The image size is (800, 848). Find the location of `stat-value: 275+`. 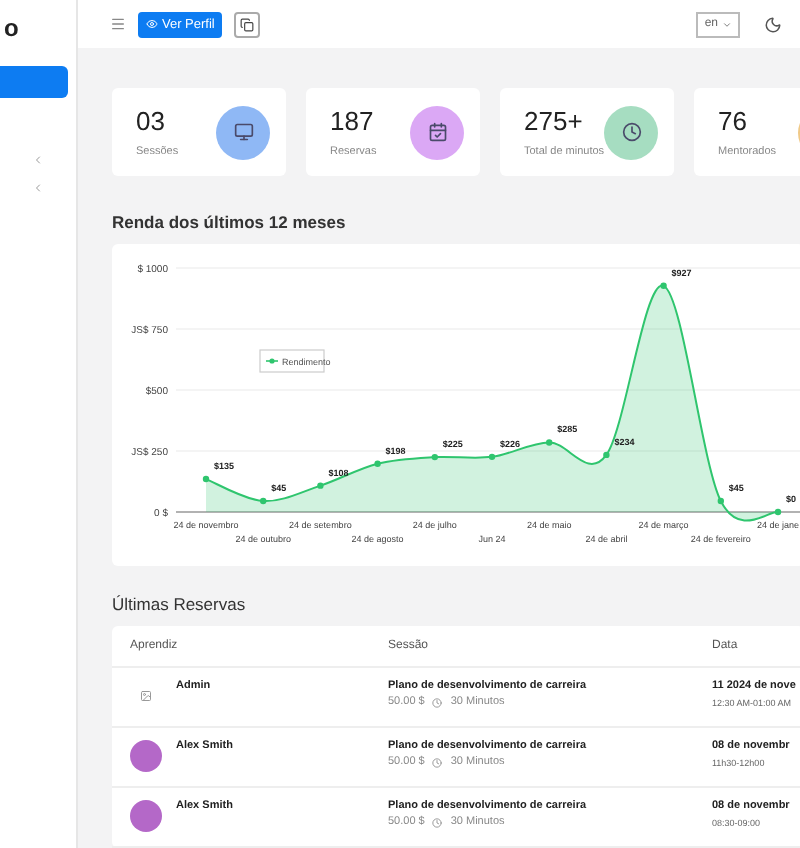

stat-value: 275+ is located at coordinates (554, 121).